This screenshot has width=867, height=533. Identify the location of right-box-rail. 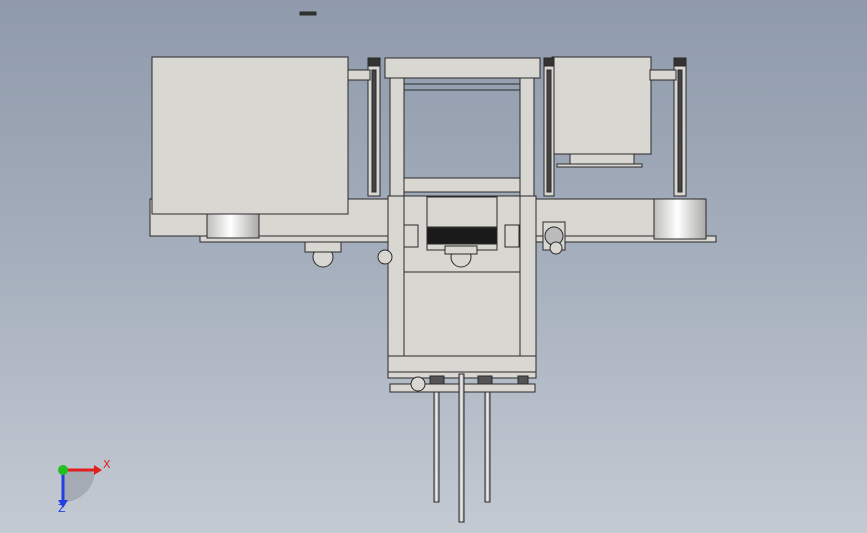
(599, 165).